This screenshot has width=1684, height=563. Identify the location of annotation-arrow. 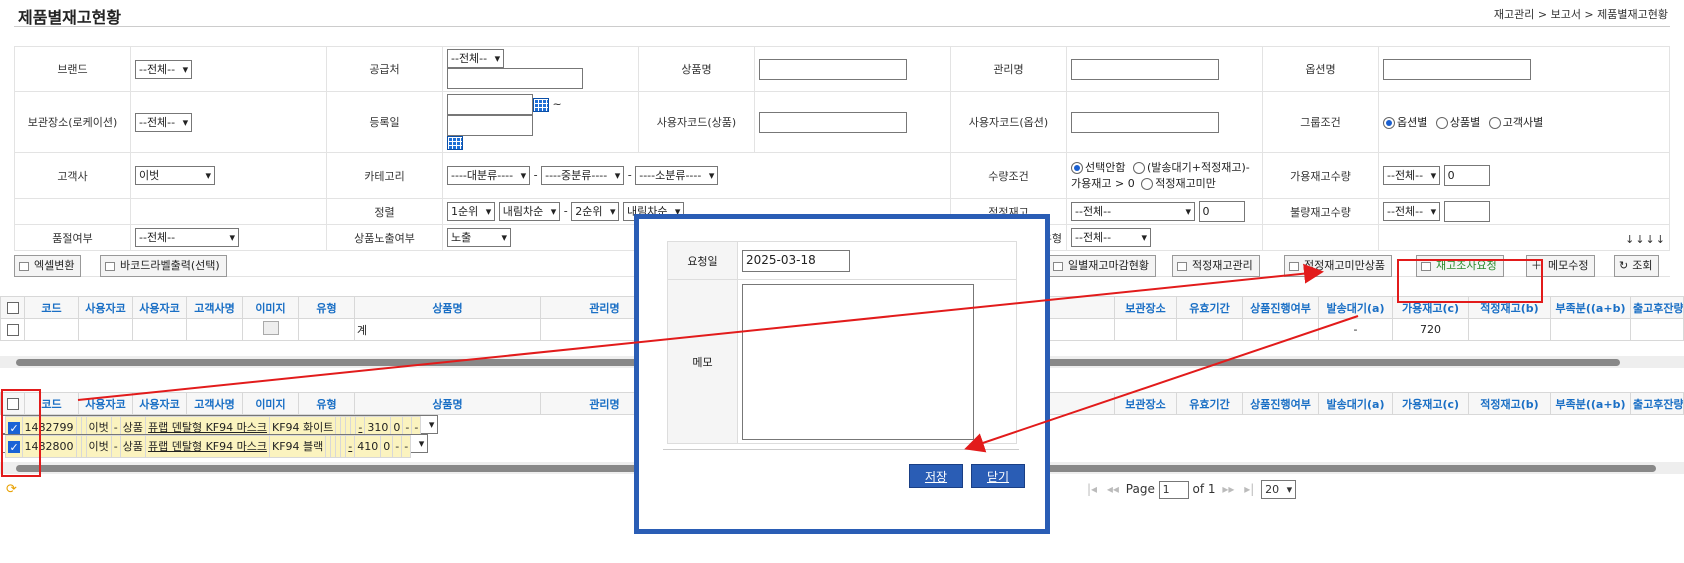
(1161, 384).